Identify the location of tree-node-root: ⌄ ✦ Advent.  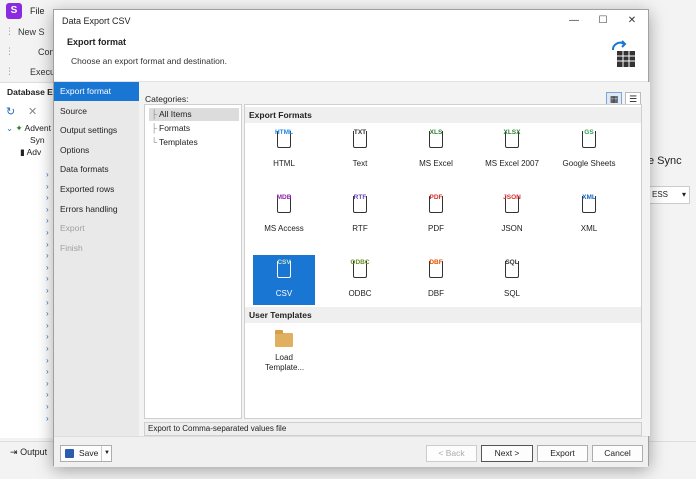
(28, 128).